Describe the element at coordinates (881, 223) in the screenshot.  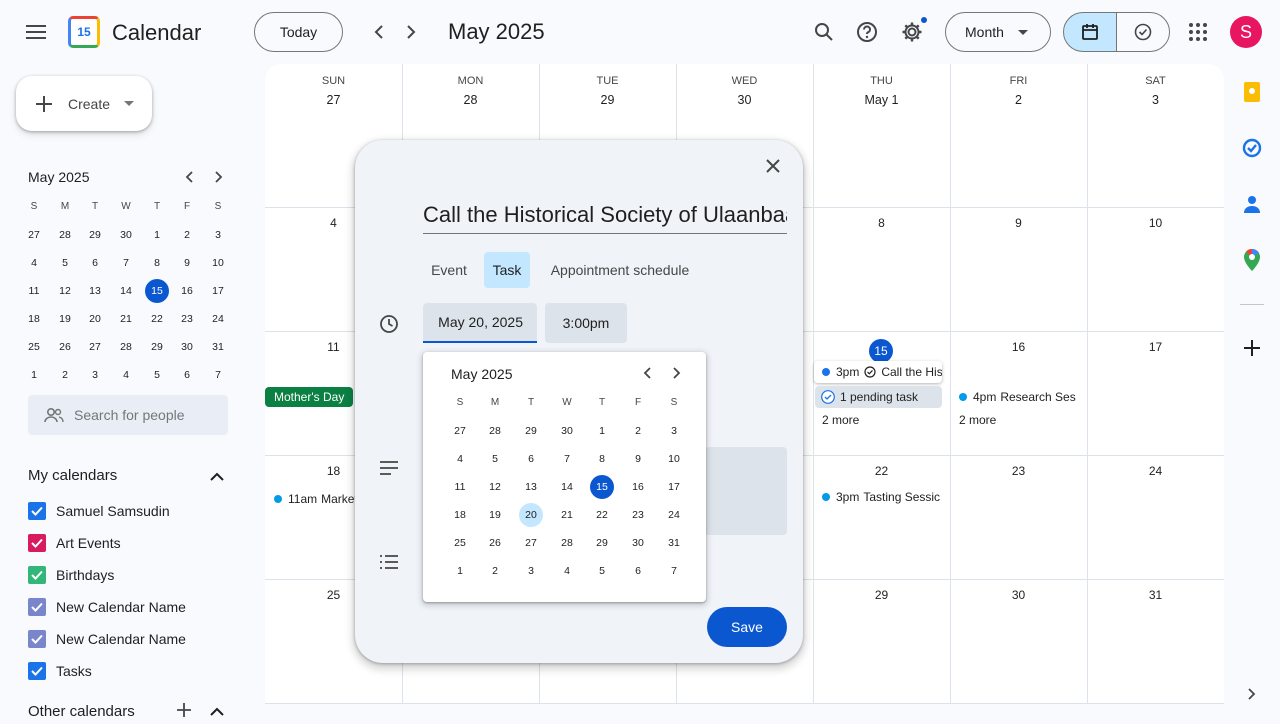
I see `day-number: 8` at that location.